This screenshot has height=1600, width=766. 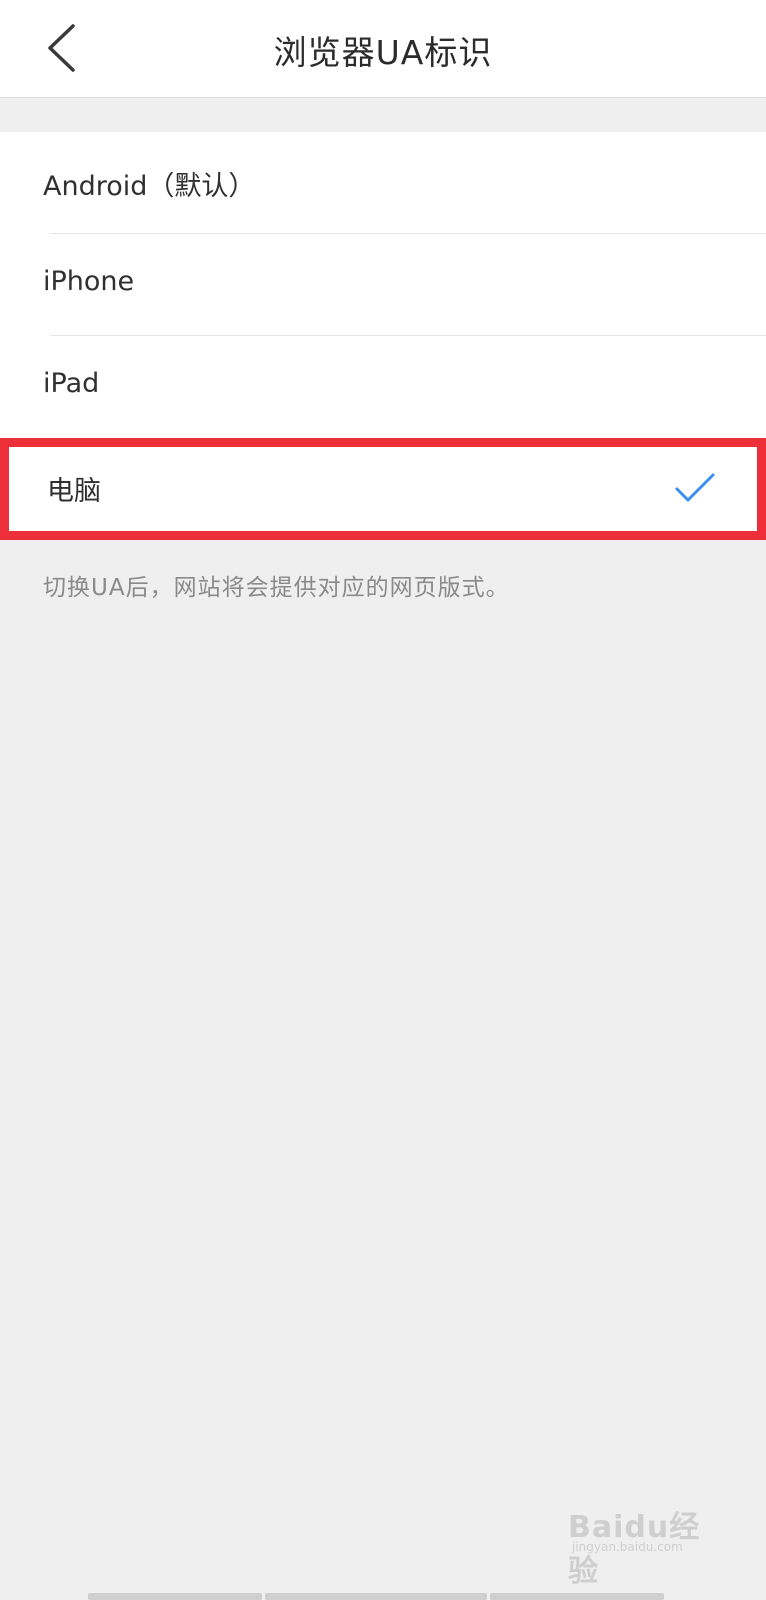 I want to click on ua-option-iphone: iPhone, so click(x=383, y=285).